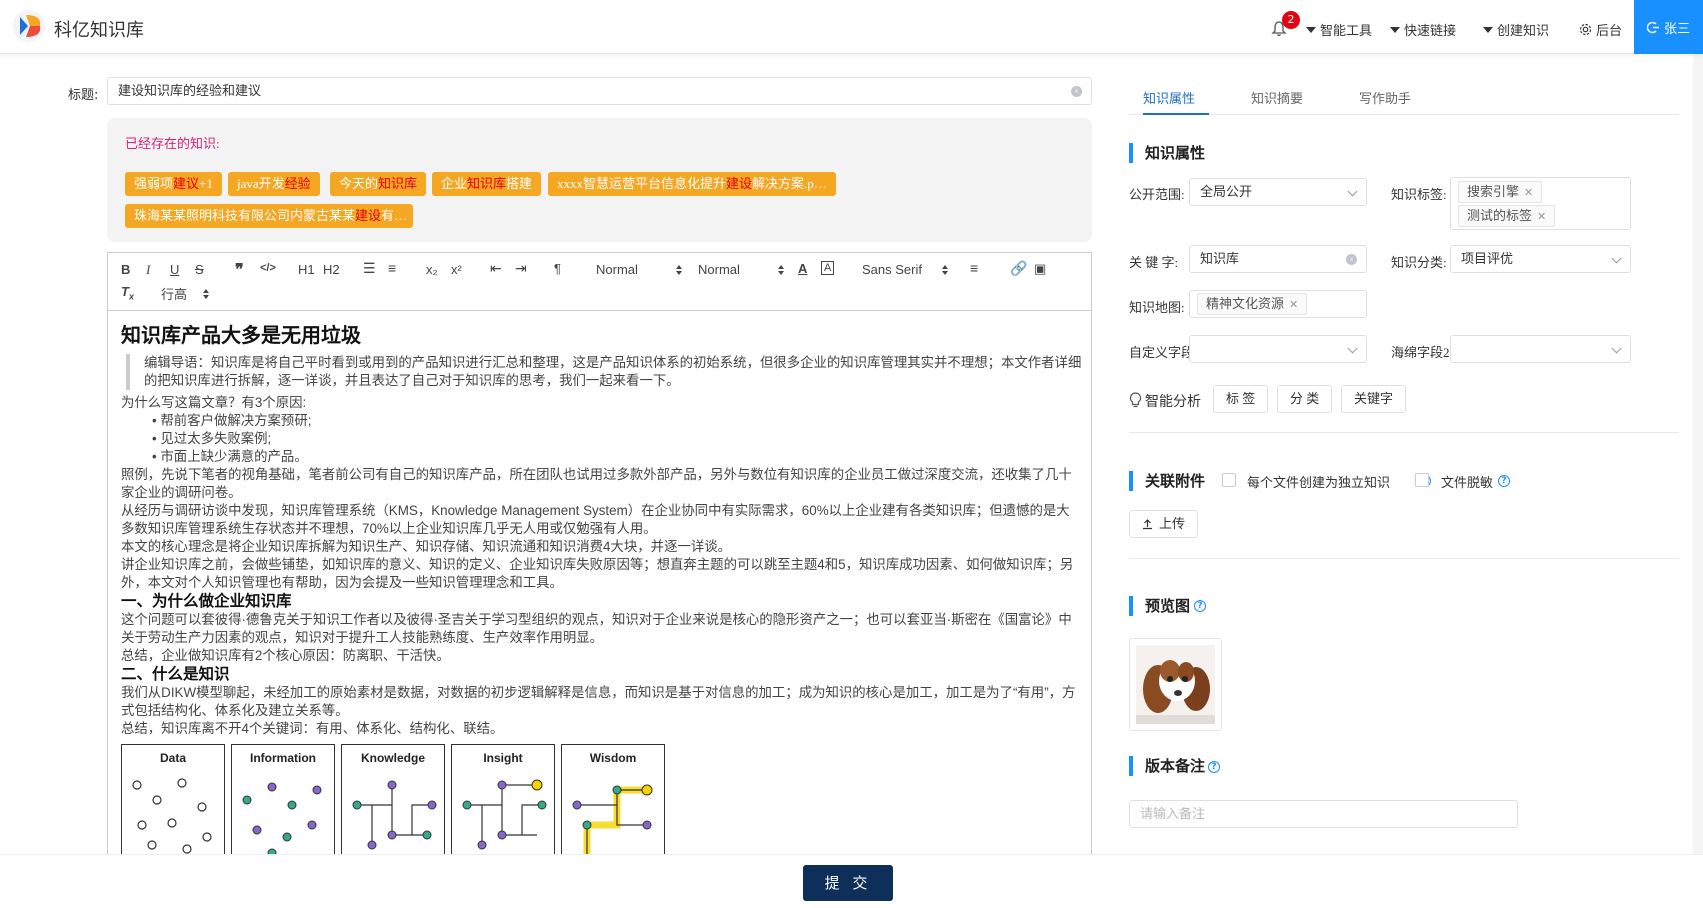 The image size is (1703, 908). I want to click on article-subheading: 一、为什么做企业知识库, so click(206, 601).